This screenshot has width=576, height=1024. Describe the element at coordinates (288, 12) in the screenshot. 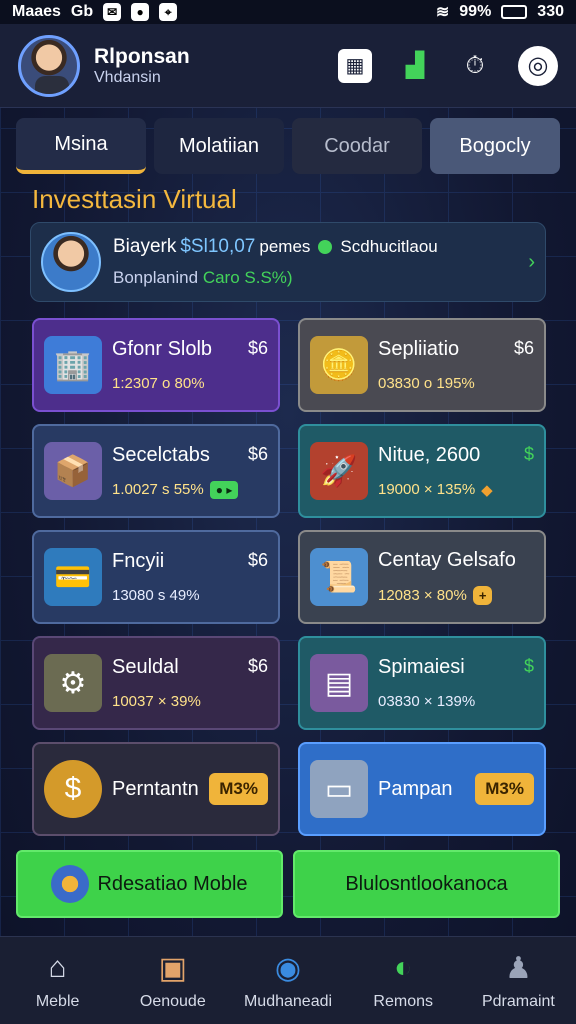

I see `status-bar: Maaes Gb ✉ ● ⌖ ≋ 99% 330` at that location.